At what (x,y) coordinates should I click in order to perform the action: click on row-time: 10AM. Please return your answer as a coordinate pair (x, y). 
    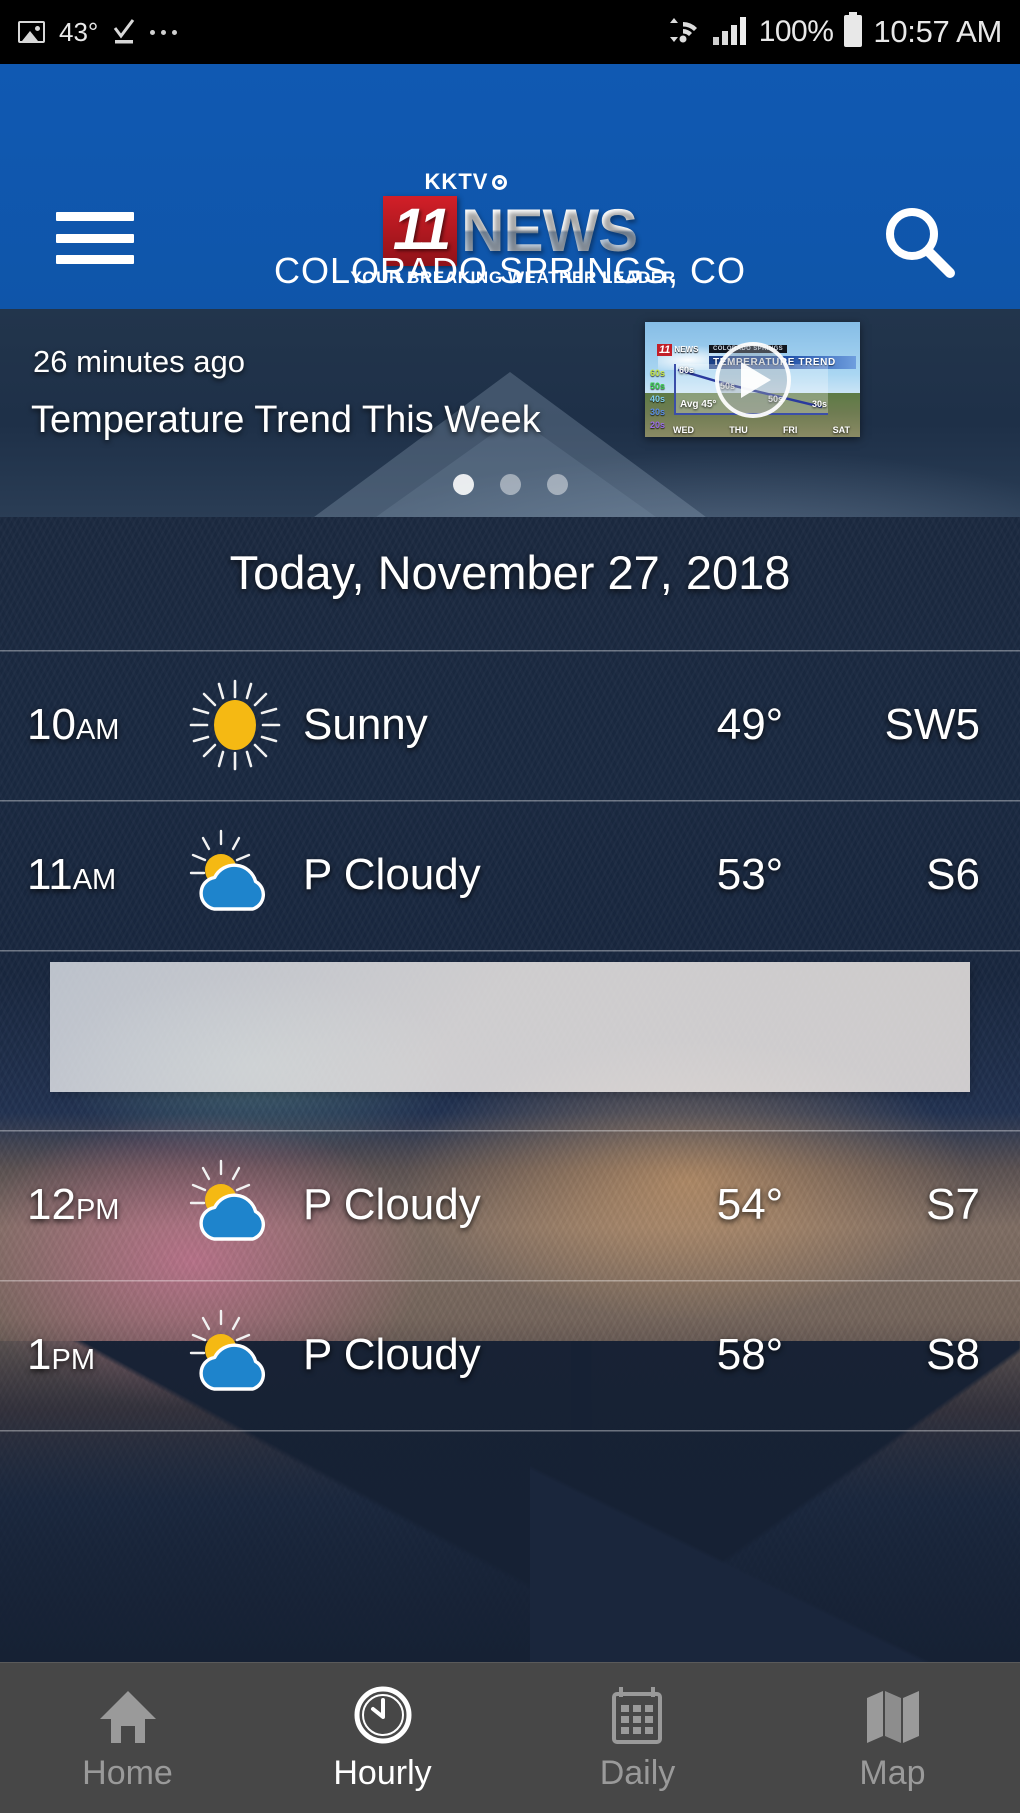
    Looking at the image, I should click on (87, 725).